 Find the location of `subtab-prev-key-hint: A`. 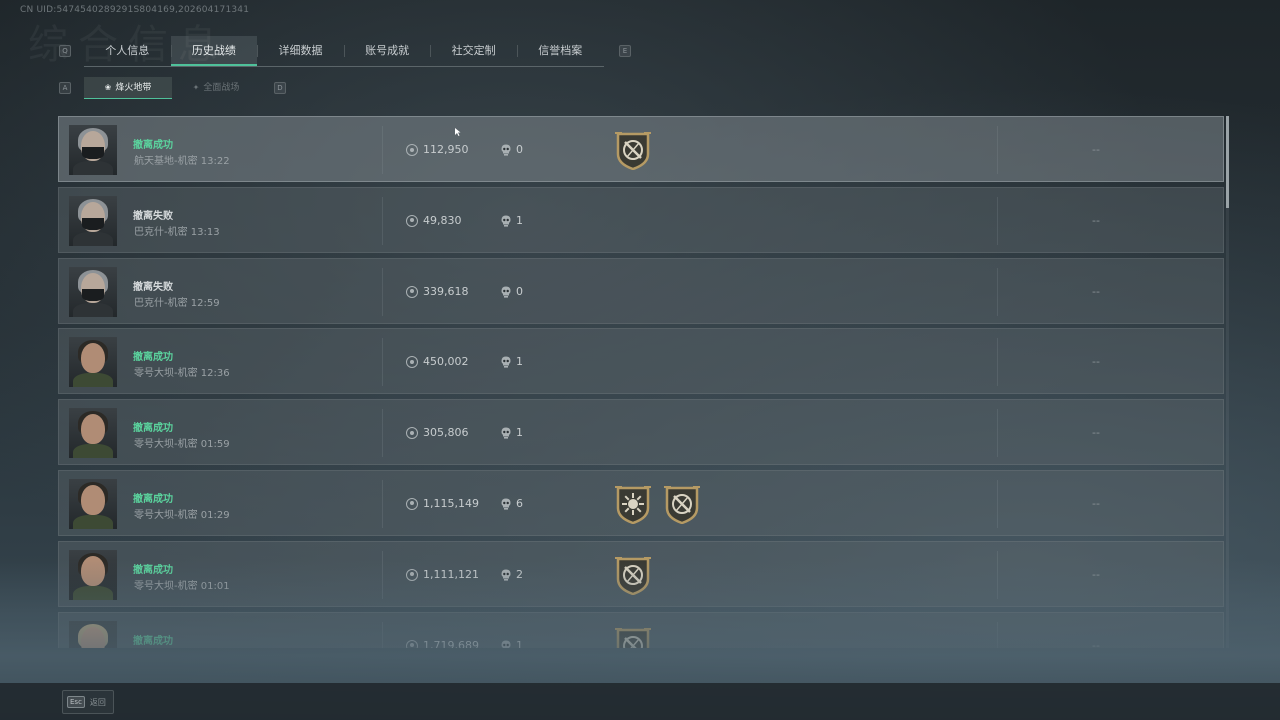

subtab-prev-key-hint: A is located at coordinates (65, 88).